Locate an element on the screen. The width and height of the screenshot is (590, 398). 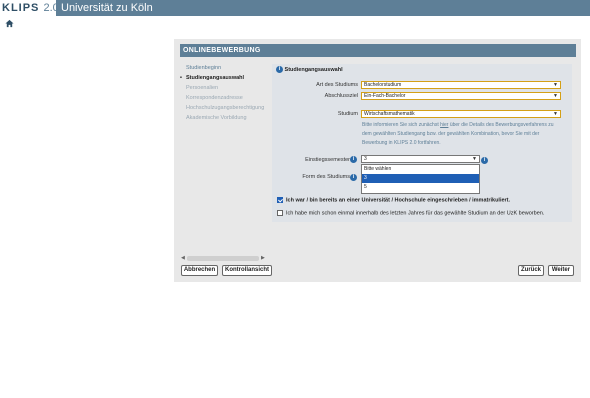
form-des-studiums-label: Form des Studiums is located at coordinates (326, 177).